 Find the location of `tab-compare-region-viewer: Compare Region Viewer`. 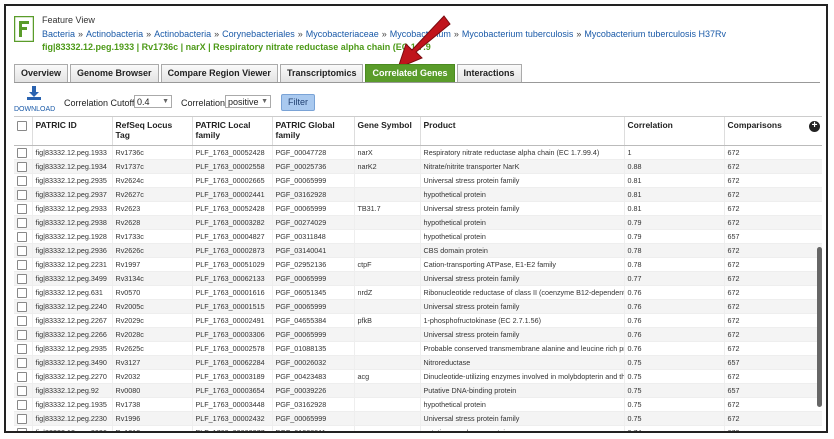

tab-compare-region-viewer: Compare Region Viewer is located at coordinates (219, 73).